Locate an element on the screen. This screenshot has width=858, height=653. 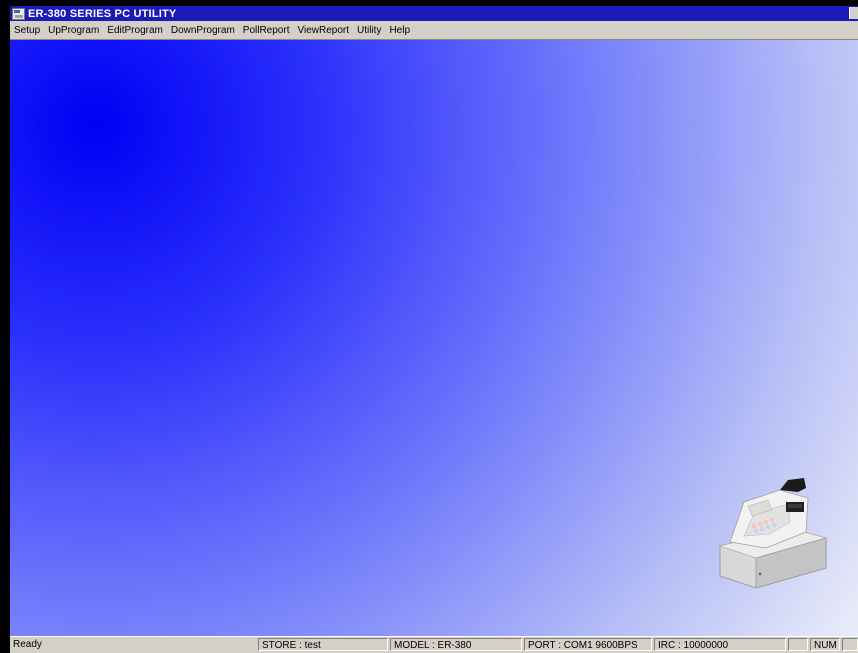
app-icon is located at coordinates (18, 13).